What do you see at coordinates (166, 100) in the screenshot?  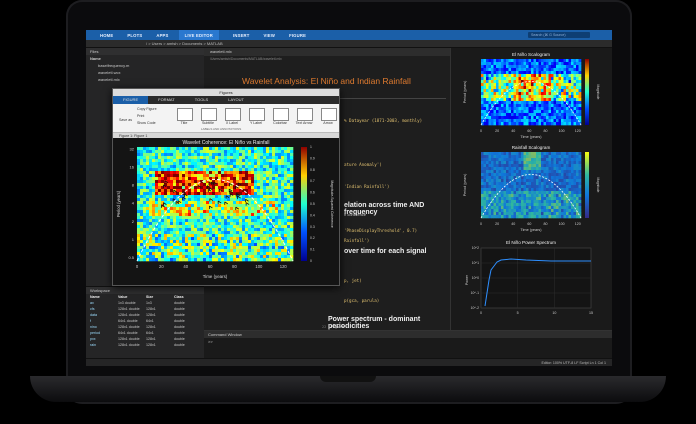 I see `tab-format: FORMAT` at bounding box center [166, 100].